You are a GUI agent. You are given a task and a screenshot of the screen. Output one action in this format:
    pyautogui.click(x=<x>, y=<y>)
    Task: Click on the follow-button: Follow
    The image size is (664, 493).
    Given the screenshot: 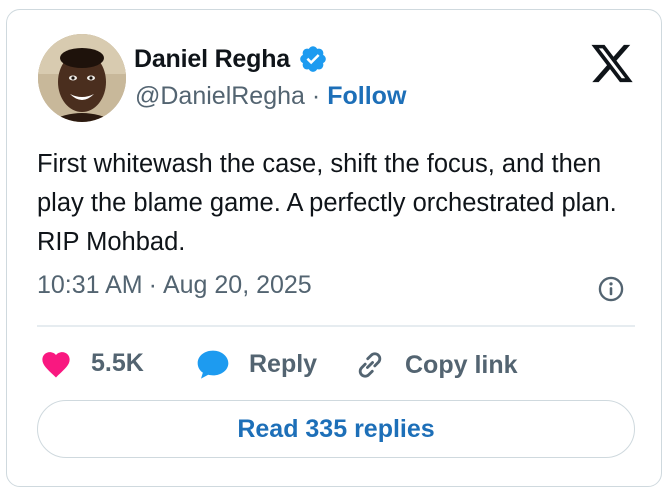 What is the action you would take?
    pyautogui.click(x=366, y=96)
    